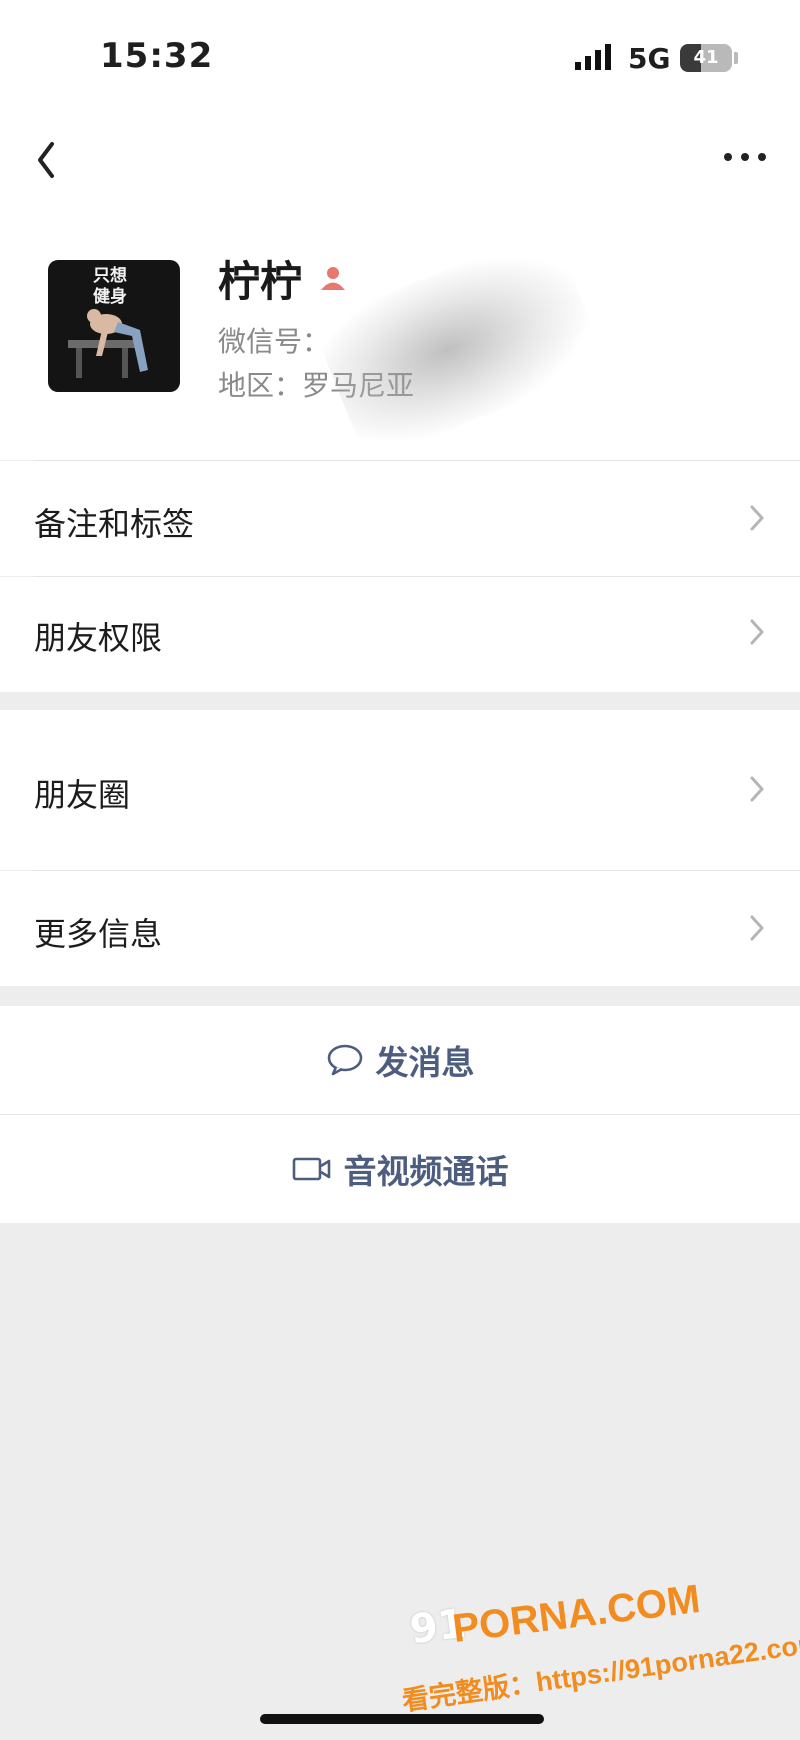 The height and width of the screenshot is (1740, 800). I want to click on menu-item-remarks-tags: 备注和标签, so click(400, 518).